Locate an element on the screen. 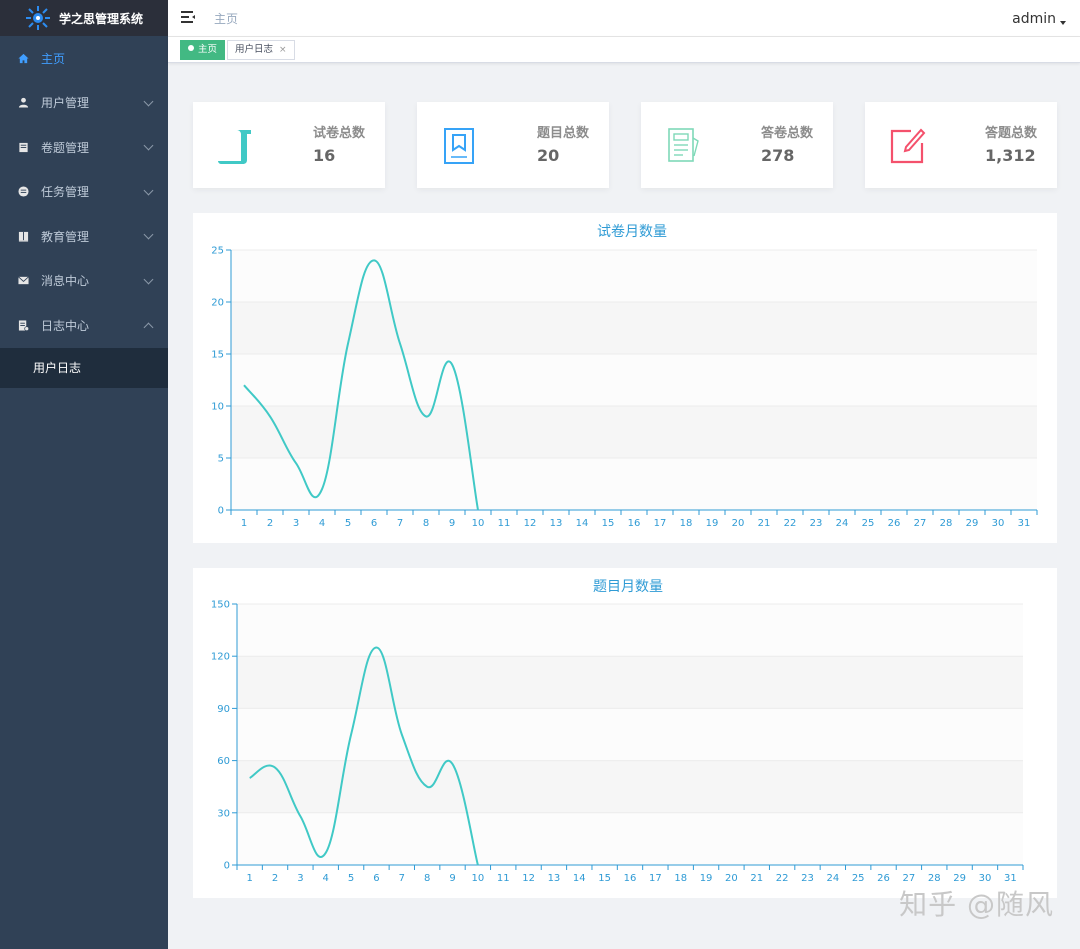  username: admin is located at coordinates (1034, 19).